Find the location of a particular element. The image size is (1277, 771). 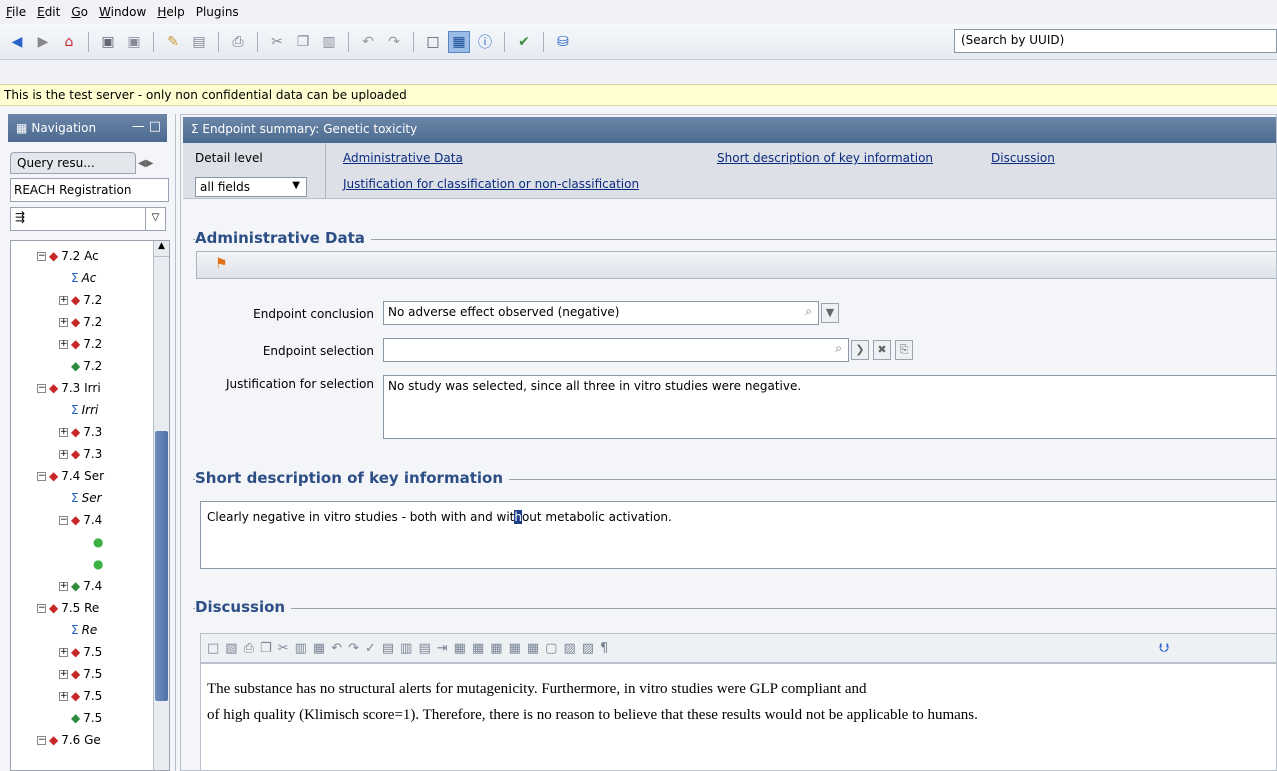

endpoint-selection-field: ⌕ is located at coordinates (616, 350).